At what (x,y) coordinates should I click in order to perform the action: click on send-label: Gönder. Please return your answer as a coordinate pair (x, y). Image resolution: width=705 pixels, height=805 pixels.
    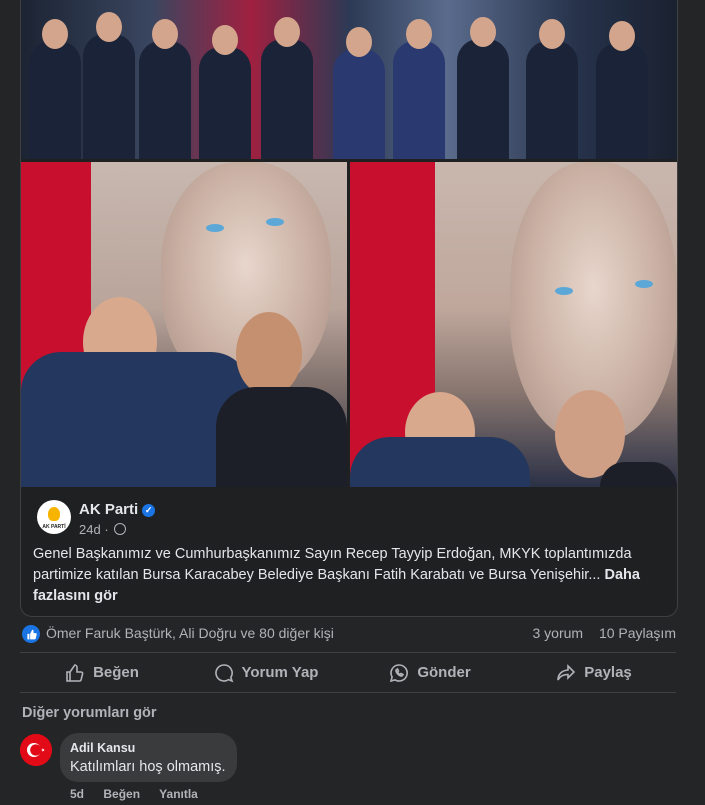
    Looking at the image, I should click on (444, 672).